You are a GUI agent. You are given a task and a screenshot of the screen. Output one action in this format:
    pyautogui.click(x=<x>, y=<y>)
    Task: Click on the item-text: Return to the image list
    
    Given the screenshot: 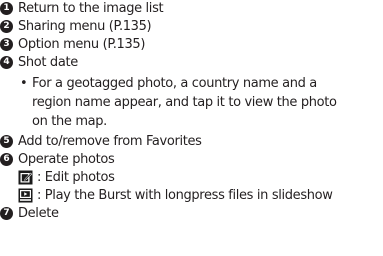 What is the action you would take?
    pyautogui.click(x=91, y=8)
    